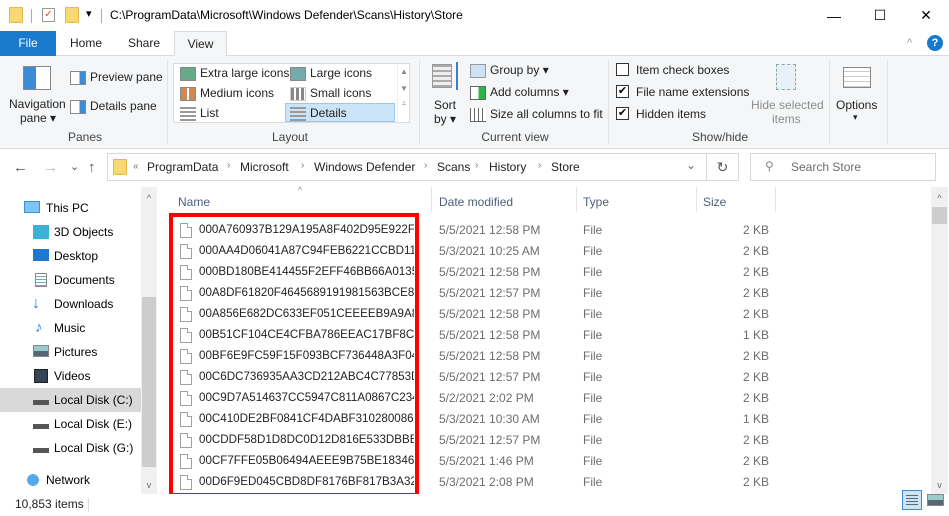  I want to click on layout-details: Details, so click(340, 112).